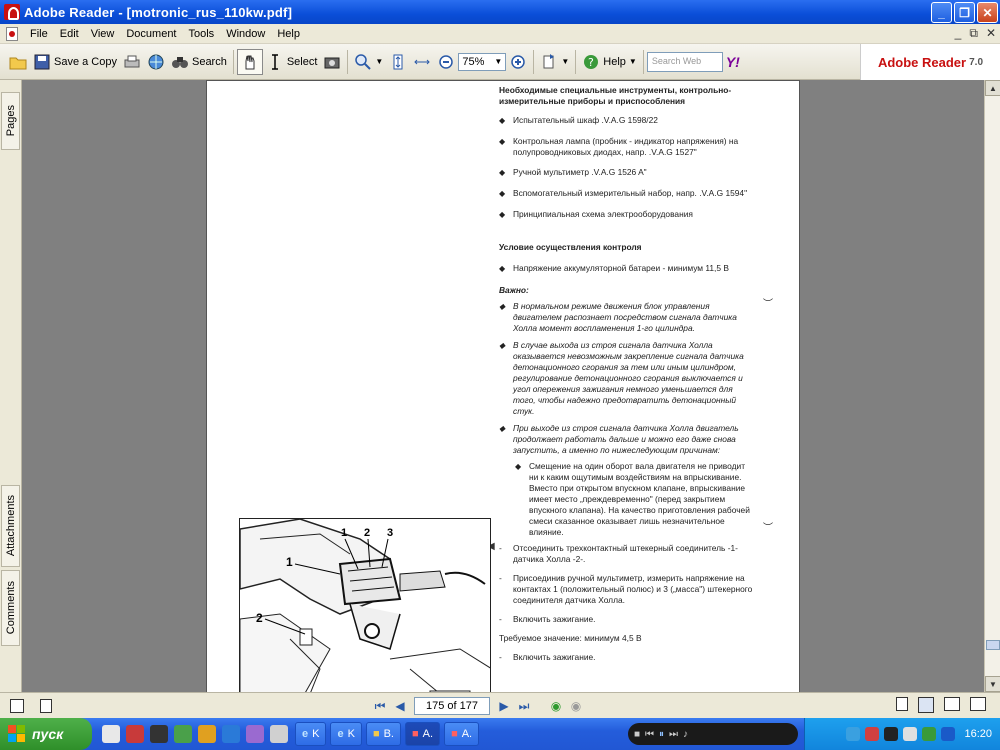  Describe the element at coordinates (872, 734) in the screenshot. I see `antivirus-icon` at that location.